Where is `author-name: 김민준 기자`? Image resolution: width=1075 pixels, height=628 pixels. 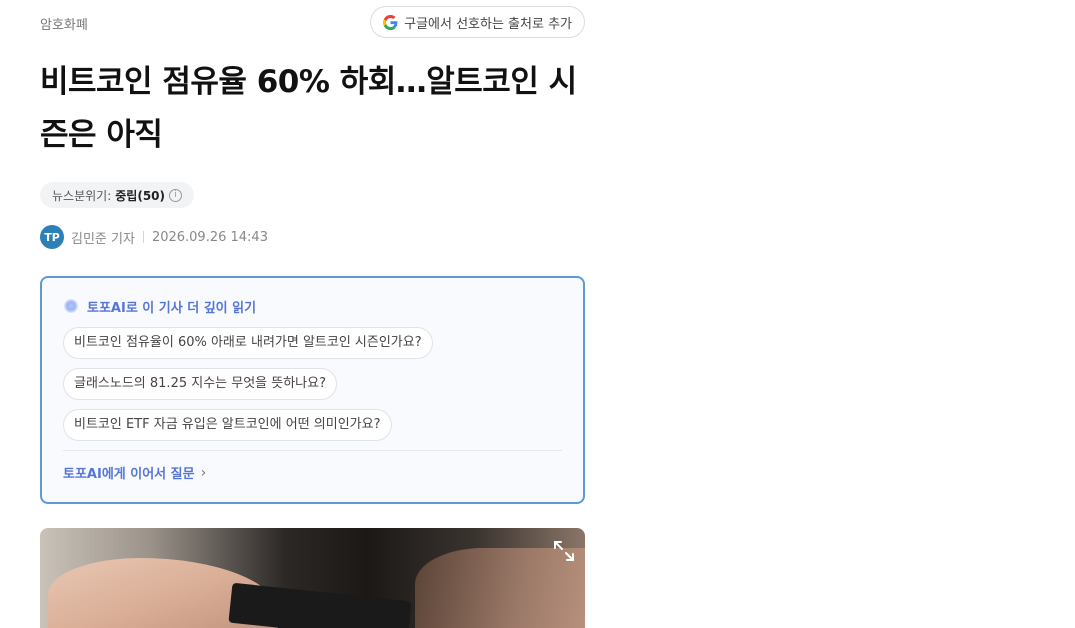 author-name: 김민준 기자 is located at coordinates (103, 237).